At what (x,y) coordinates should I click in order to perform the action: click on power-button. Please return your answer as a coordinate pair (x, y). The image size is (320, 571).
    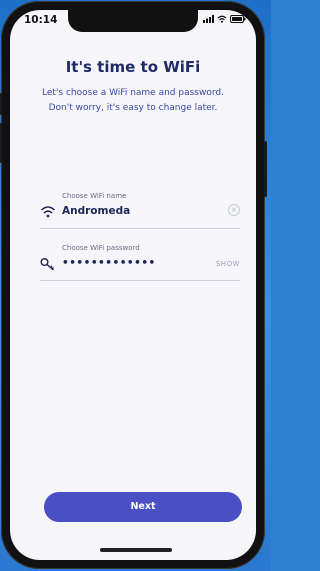
    Looking at the image, I should click on (265, 169).